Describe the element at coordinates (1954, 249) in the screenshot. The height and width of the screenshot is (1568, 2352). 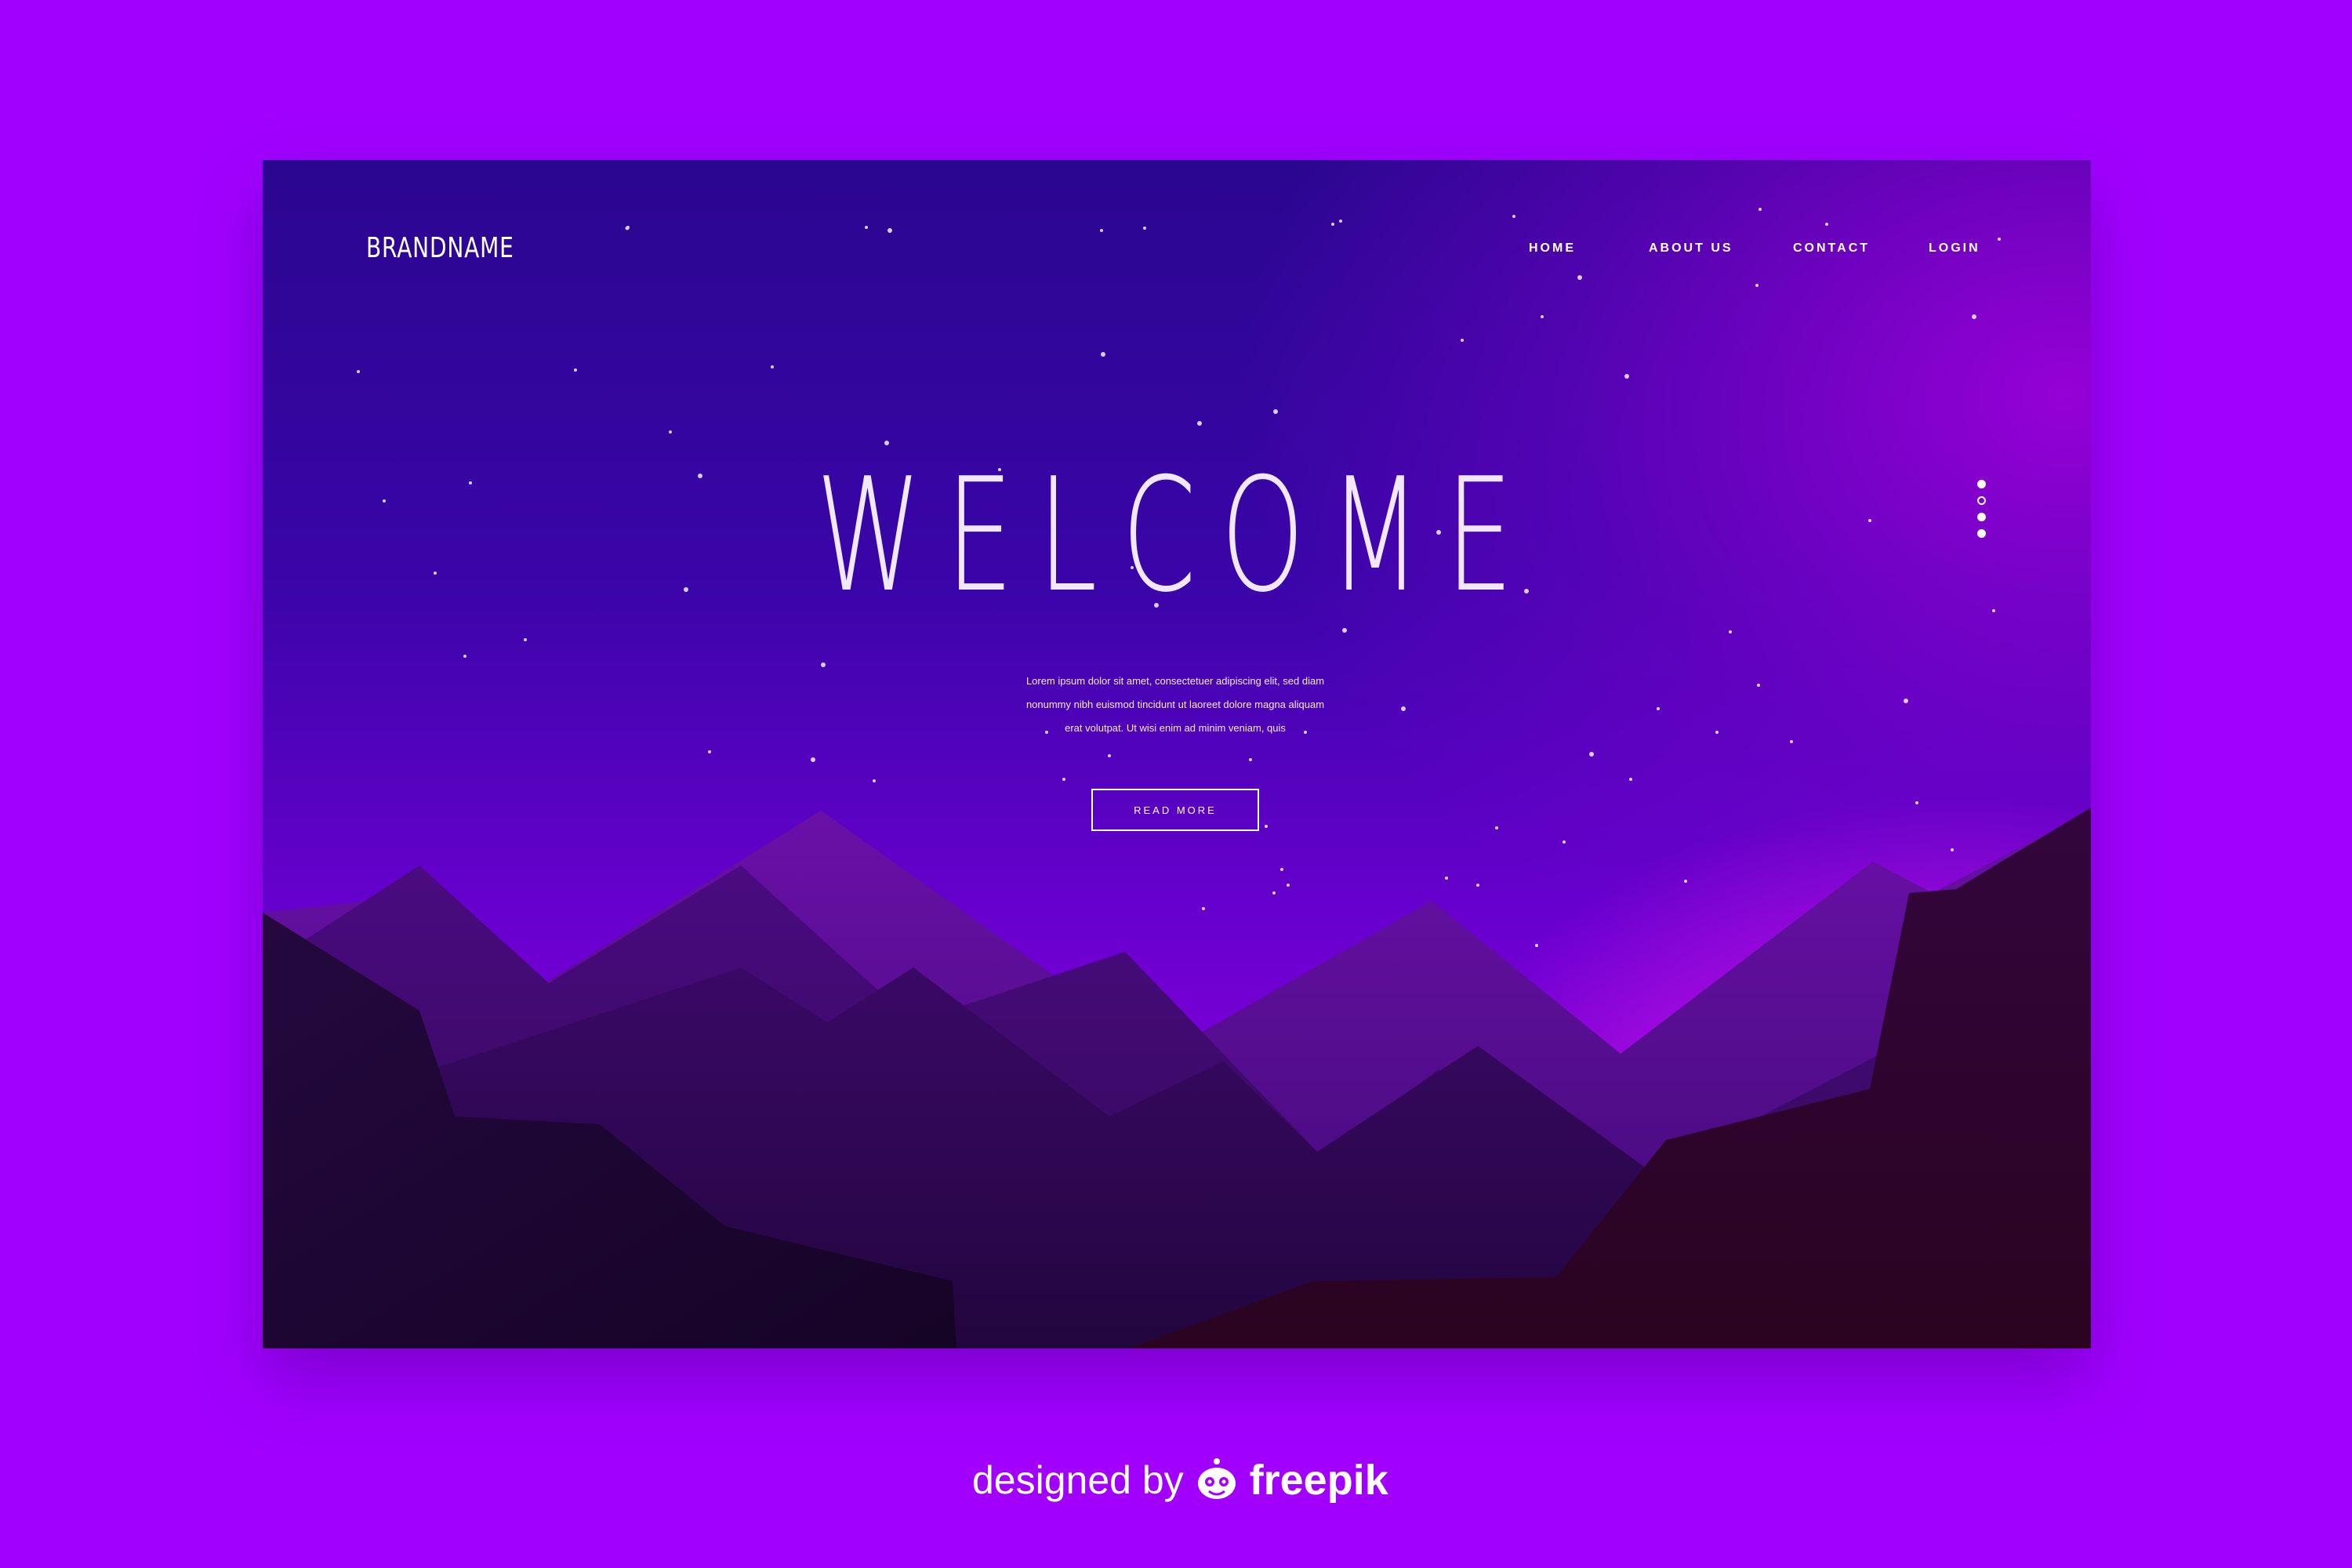
I see `nav-login: LOGIN` at that location.